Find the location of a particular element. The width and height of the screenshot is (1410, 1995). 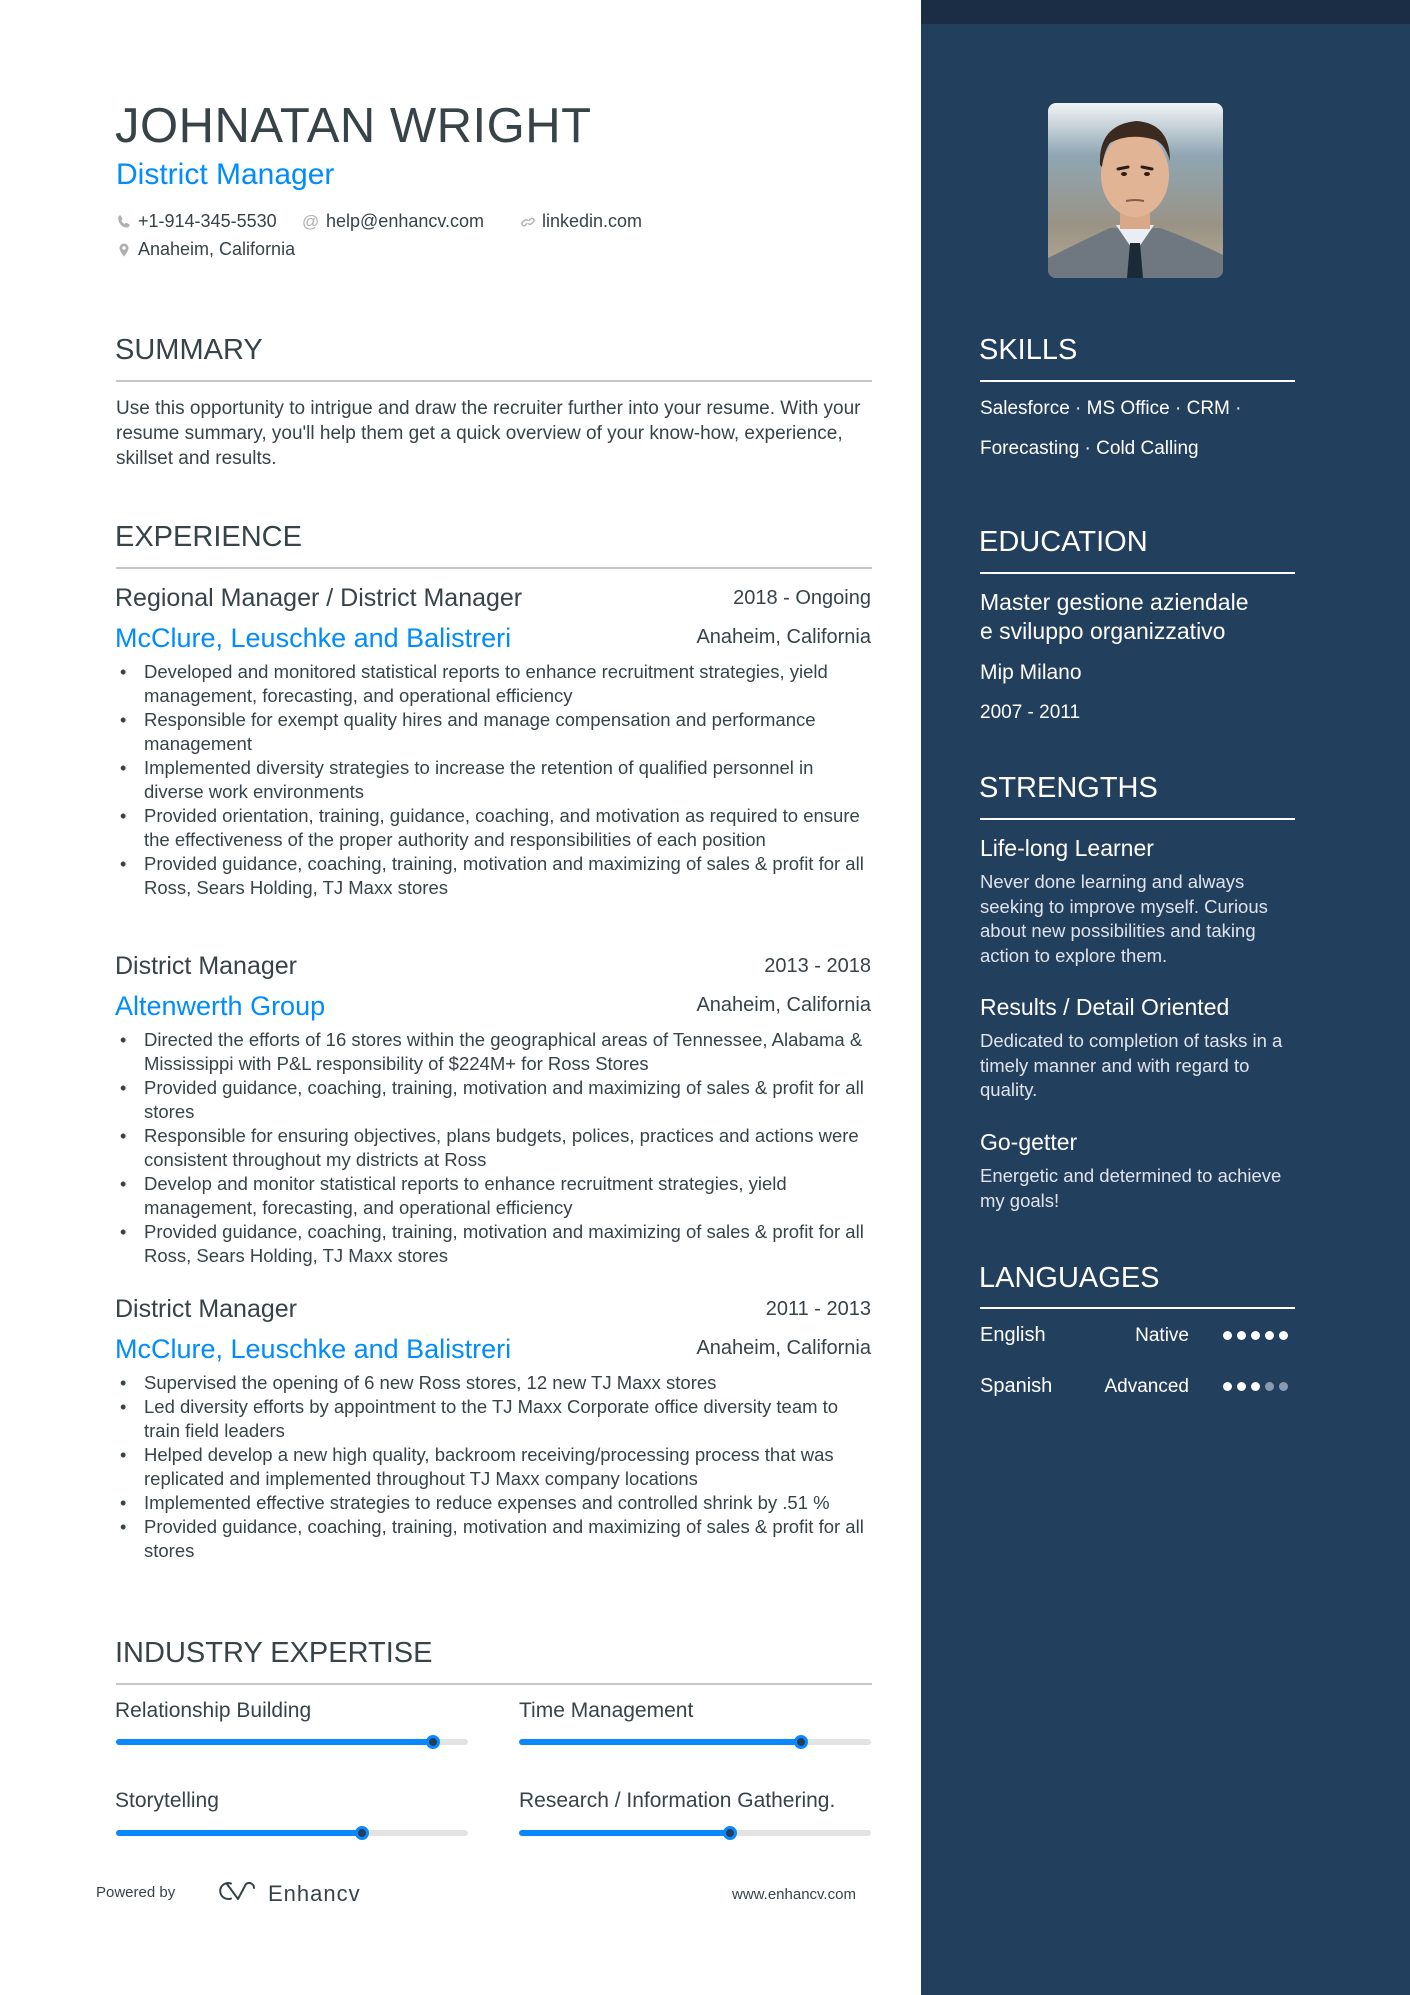

education-degree: e sviluppo organizzativo is located at coordinates (1103, 631).